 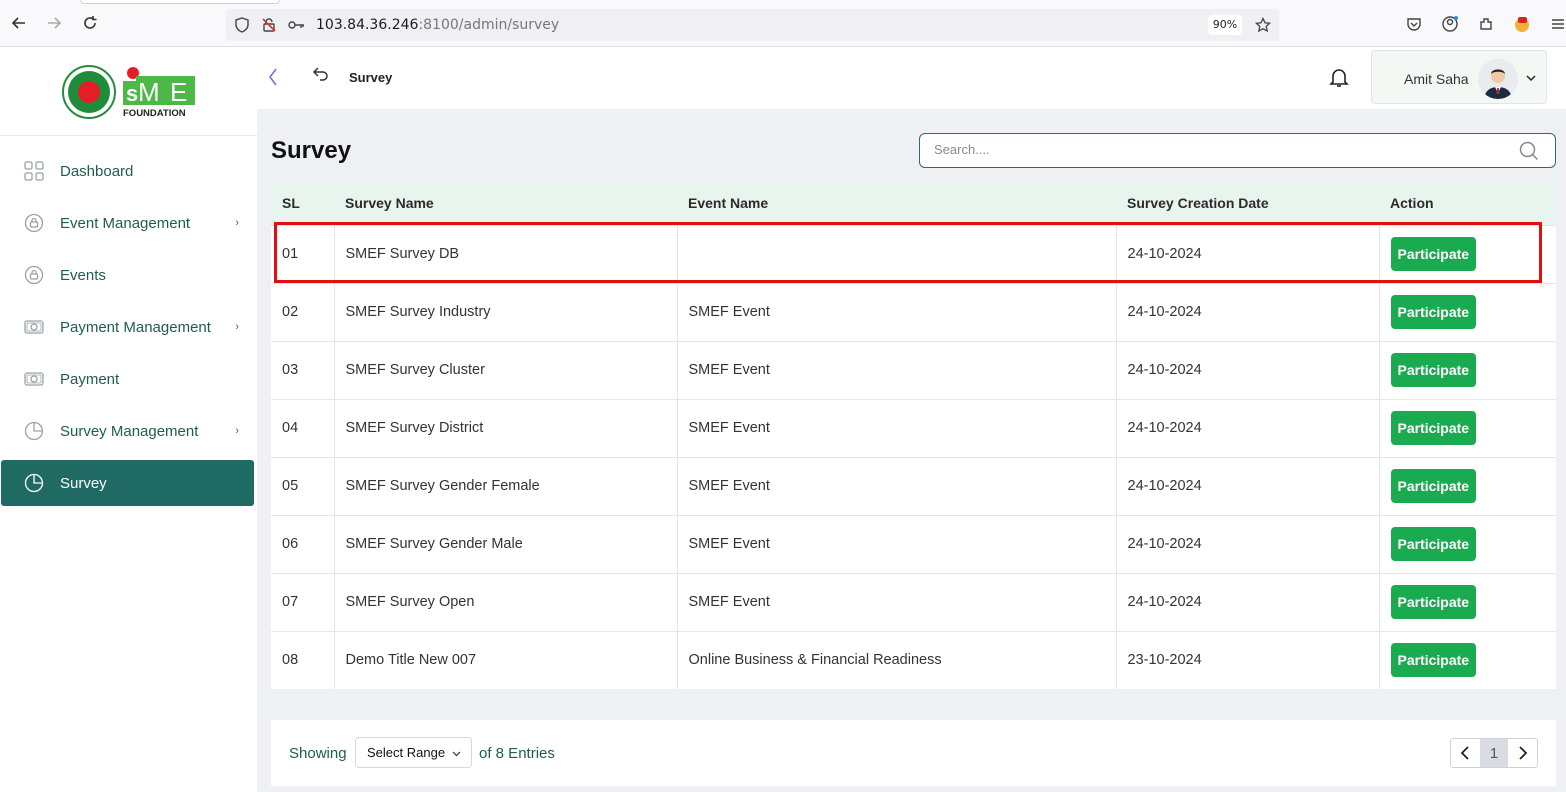 What do you see at coordinates (242, 25) in the screenshot?
I see `shield-icon` at bounding box center [242, 25].